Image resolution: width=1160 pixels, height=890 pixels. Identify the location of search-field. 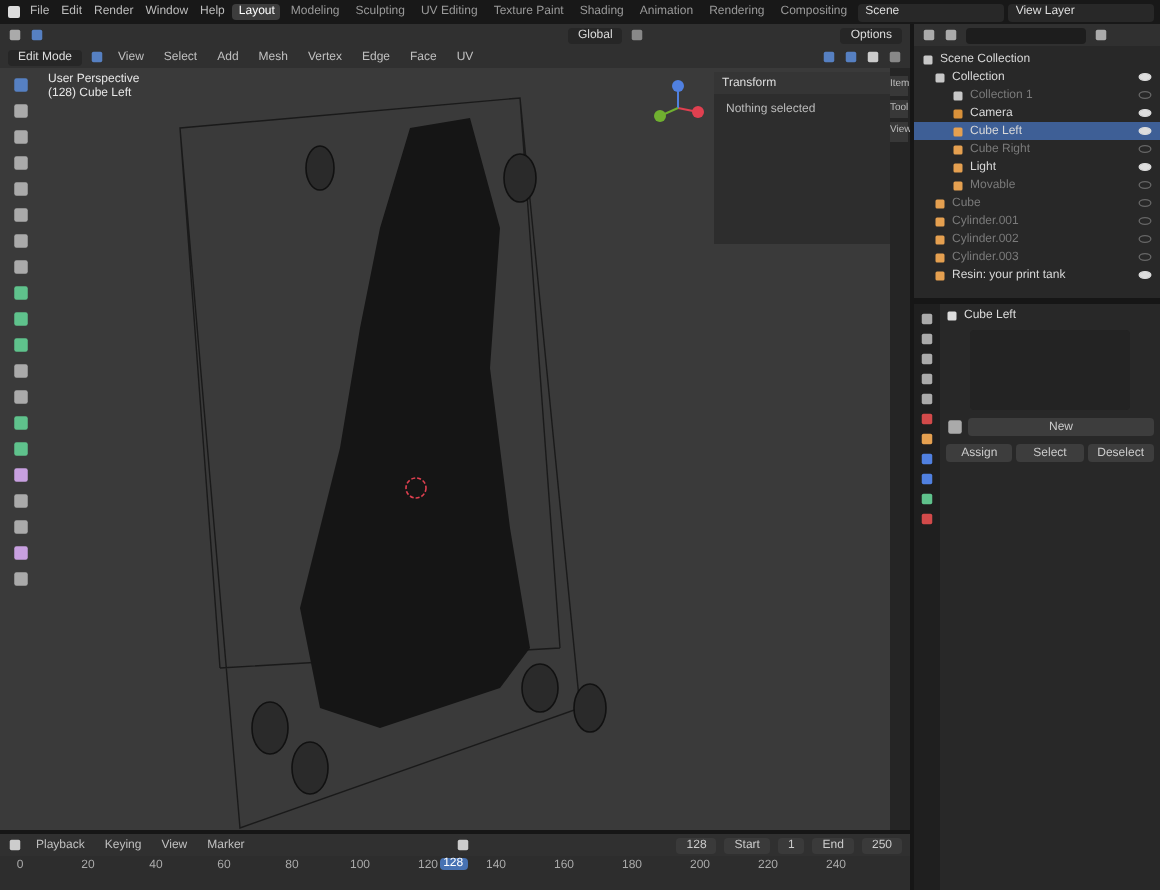
(1026, 35).